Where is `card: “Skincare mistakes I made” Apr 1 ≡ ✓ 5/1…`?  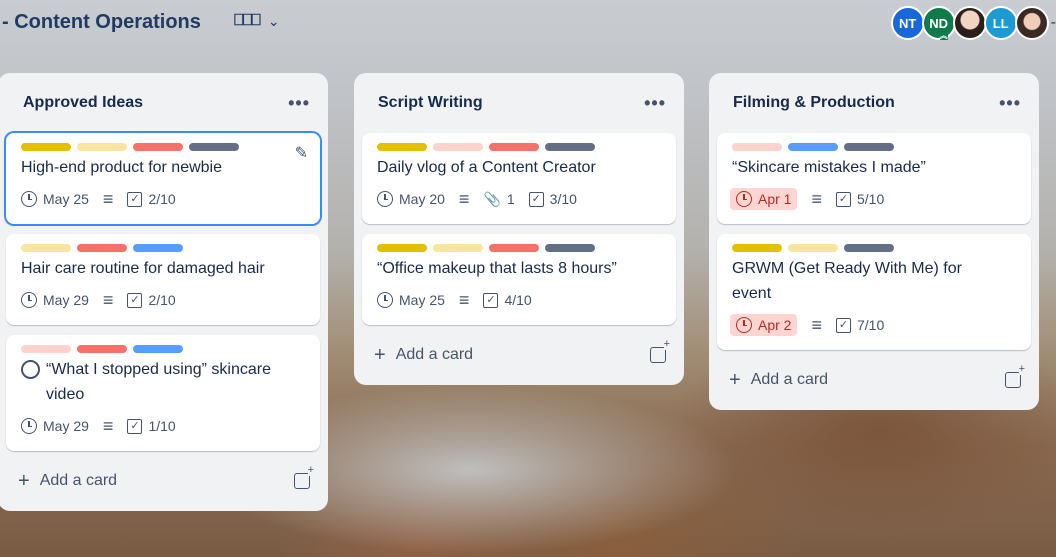 card: “Skincare mistakes I made” Apr 1 ≡ ✓ 5/1… is located at coordinates (874, 178).